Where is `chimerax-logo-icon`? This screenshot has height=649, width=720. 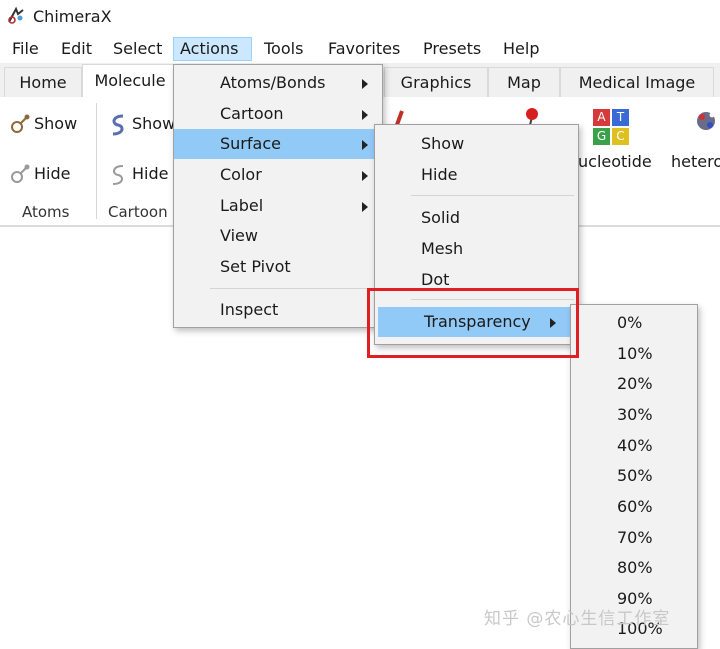
chimerax-logo-icon is located at coordinates (16, 15).